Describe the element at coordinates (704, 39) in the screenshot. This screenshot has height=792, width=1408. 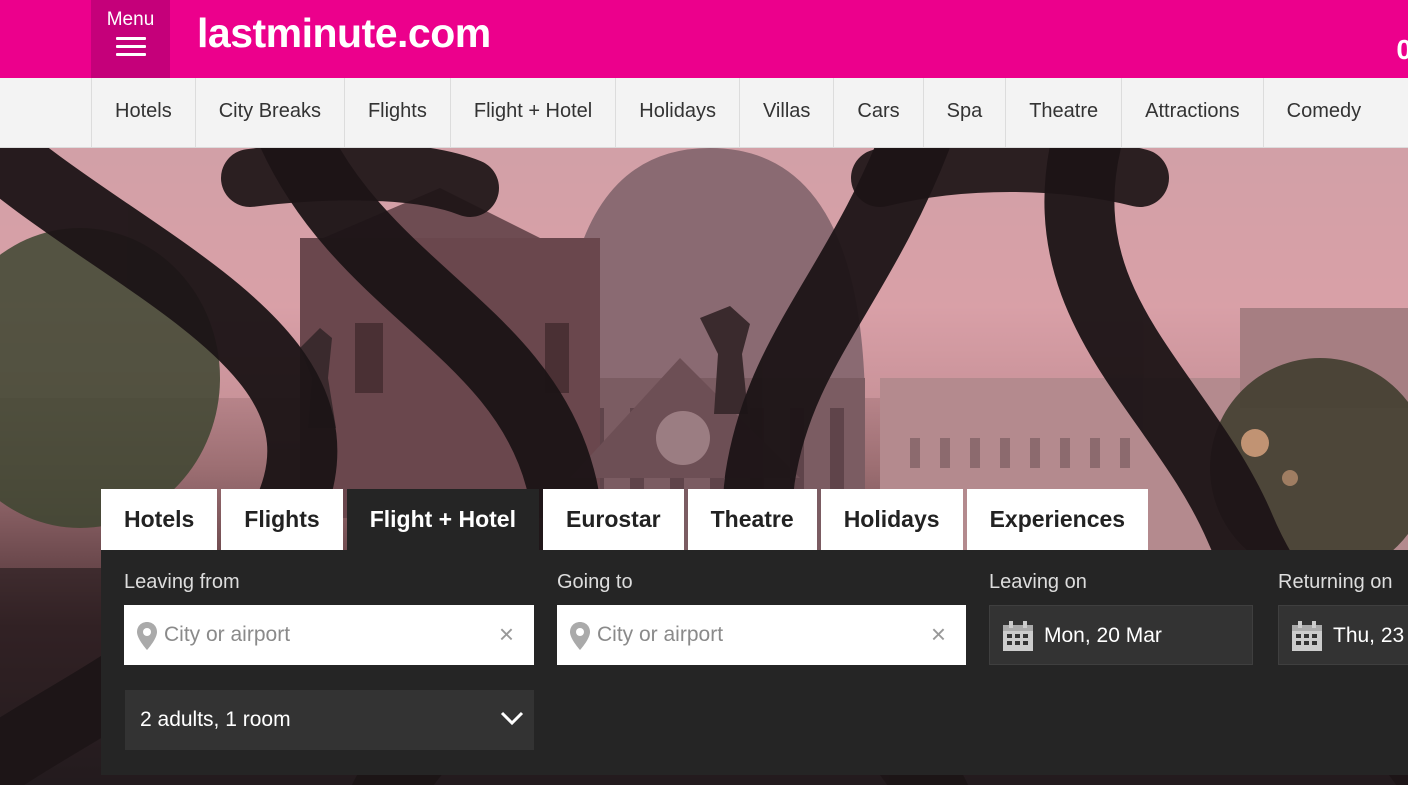
I see `top-header: Menu lastminute.com 0` at that location.